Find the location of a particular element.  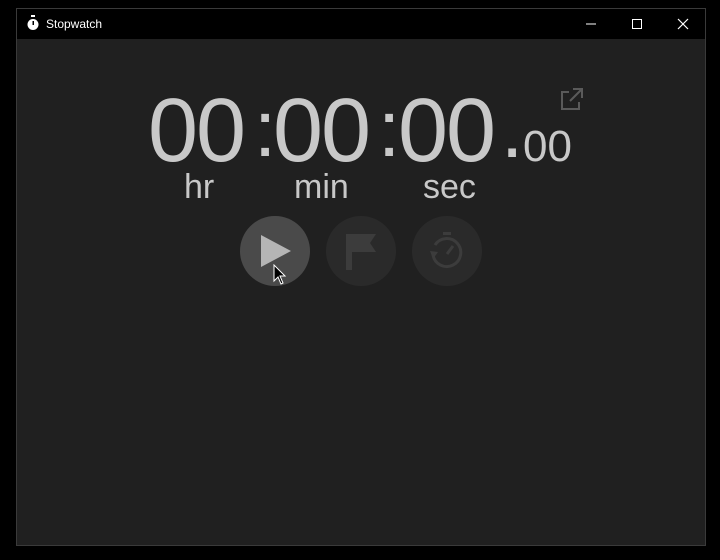

lap-button is located at coordinates (361, 251).